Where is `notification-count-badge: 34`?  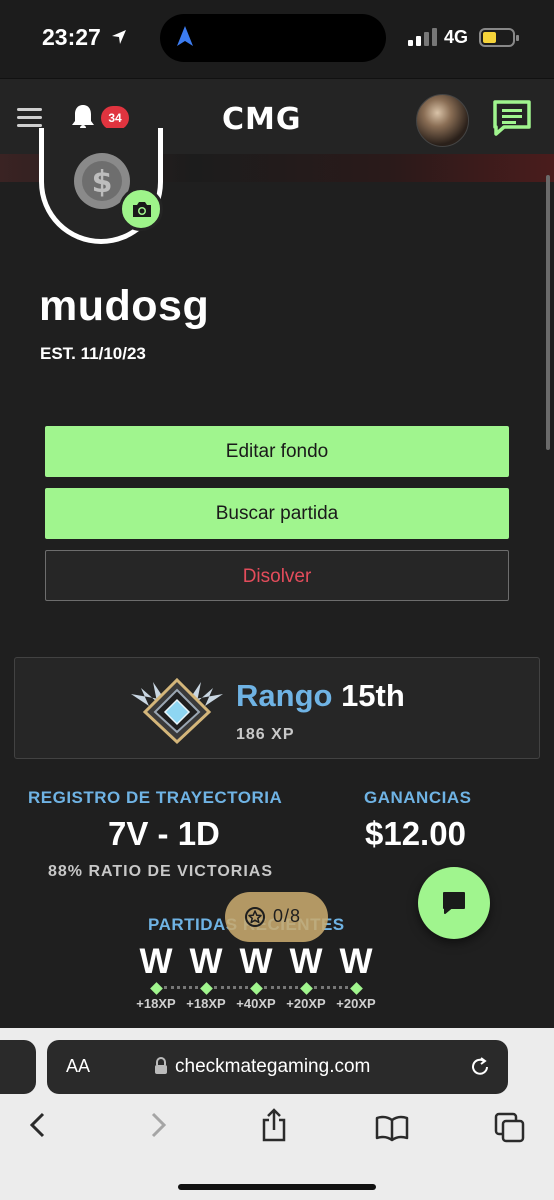
notification-count-badge: 34 is located at coordinates (115, 118).